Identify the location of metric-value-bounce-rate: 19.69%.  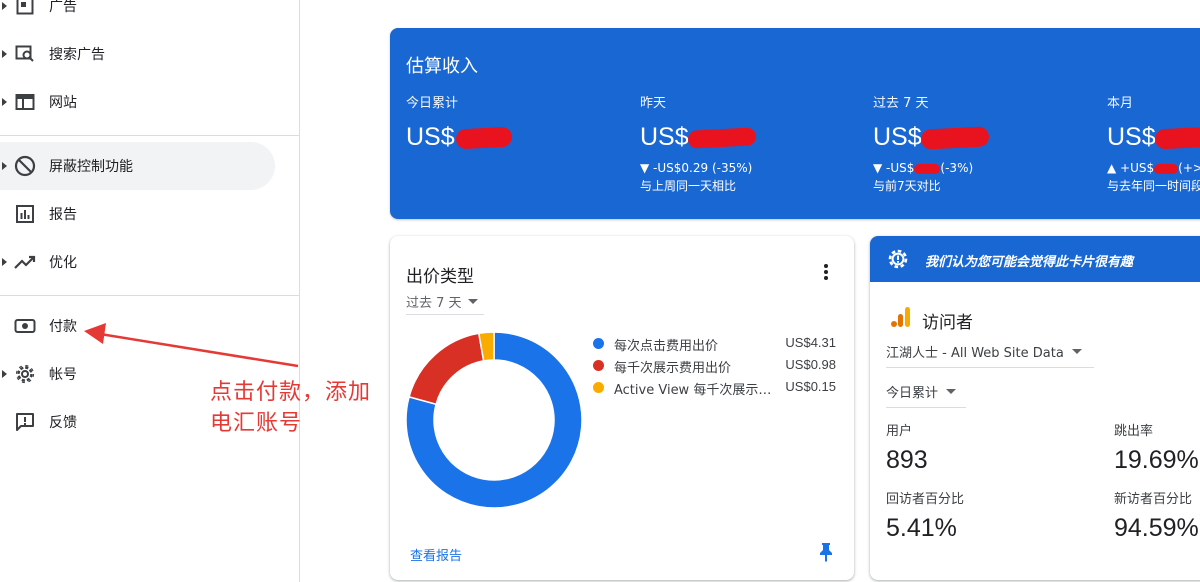
(1156, 460).